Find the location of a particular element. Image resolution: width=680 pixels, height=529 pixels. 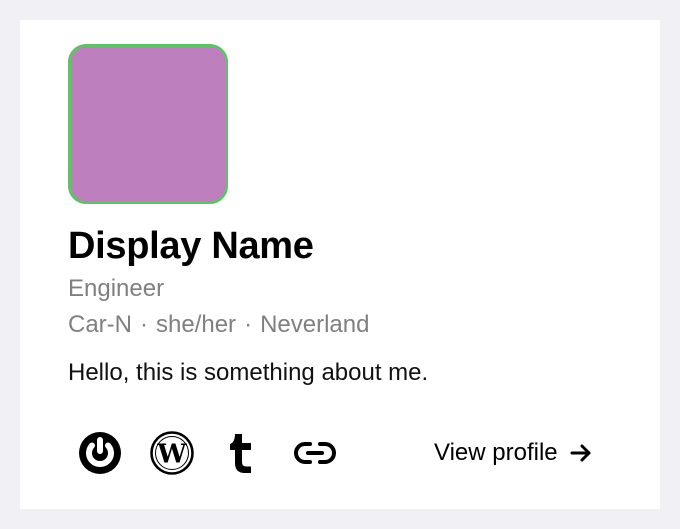

power-link is located at coordinates (100, 453).